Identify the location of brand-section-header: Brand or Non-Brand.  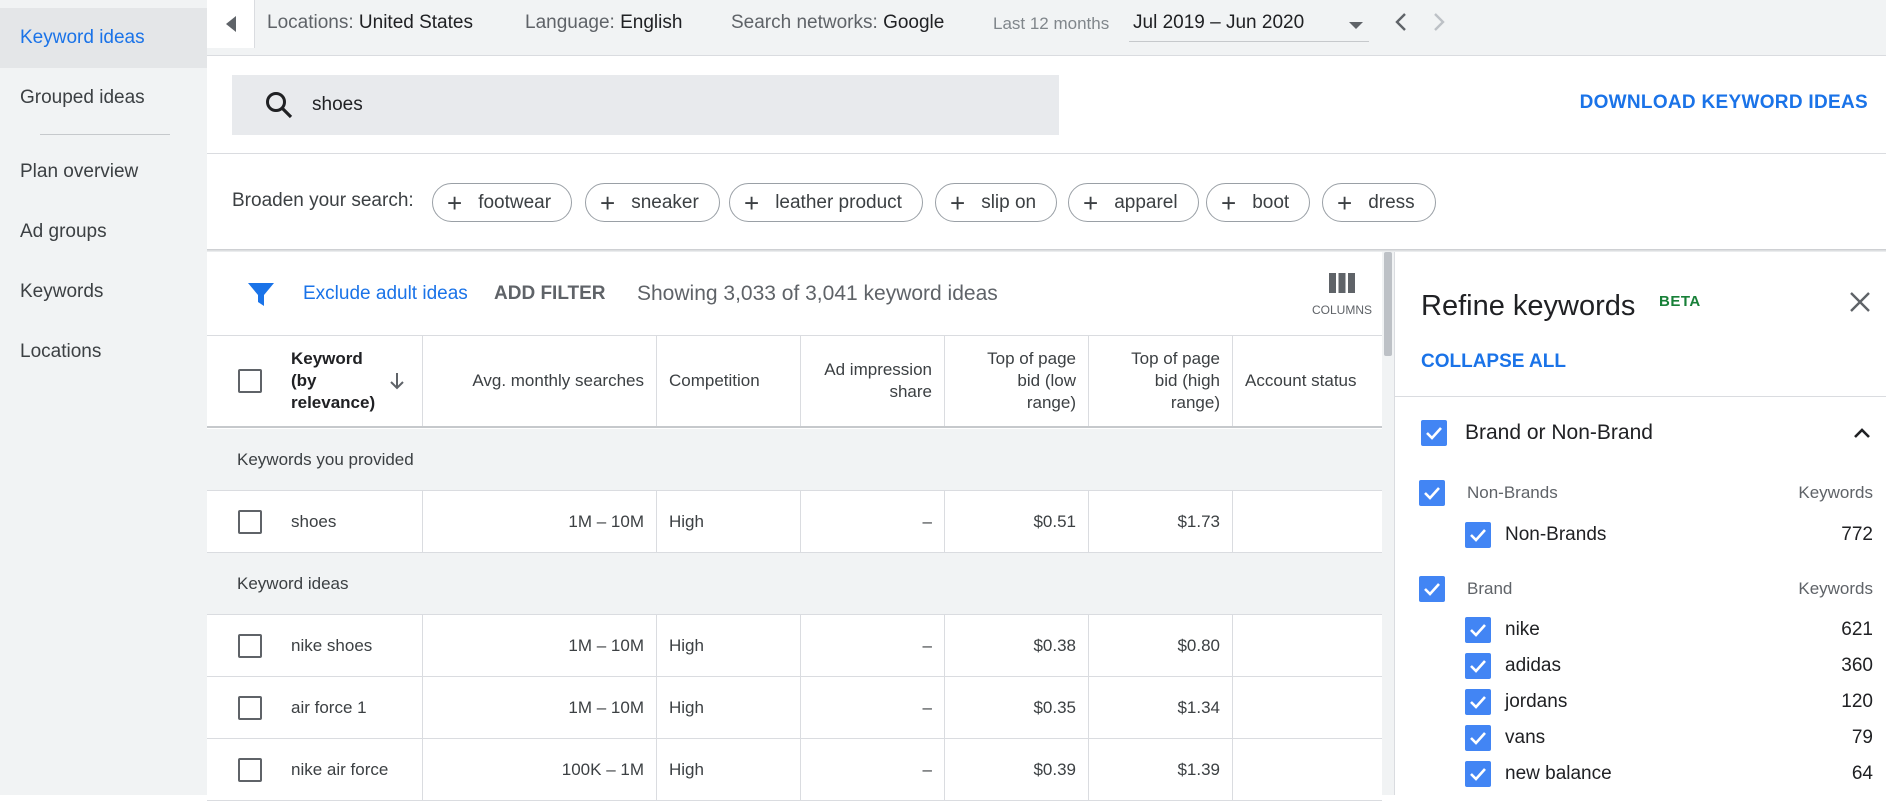
(1640, 433).